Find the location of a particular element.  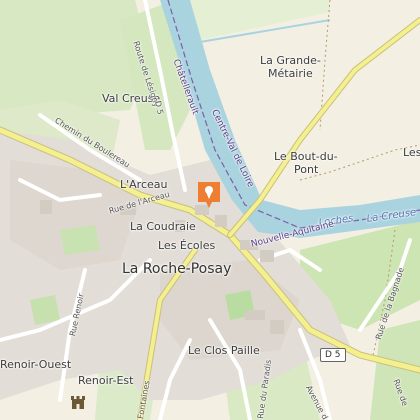

place-label-renoir-ouest: Renoir-Ouest is located at coordinates (36, 364).